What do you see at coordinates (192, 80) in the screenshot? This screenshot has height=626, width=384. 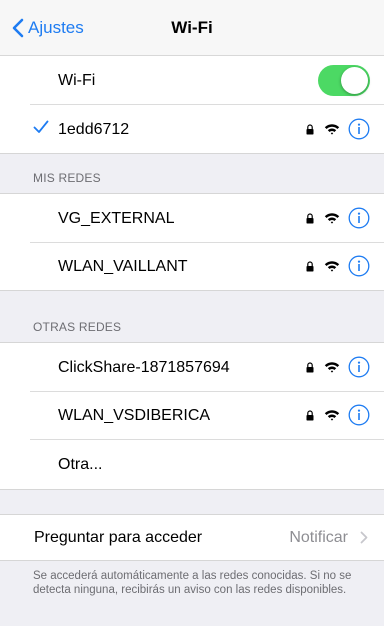 I see `wifi-toggle-row: Wi-Fi` at bounding box center [192, 80].